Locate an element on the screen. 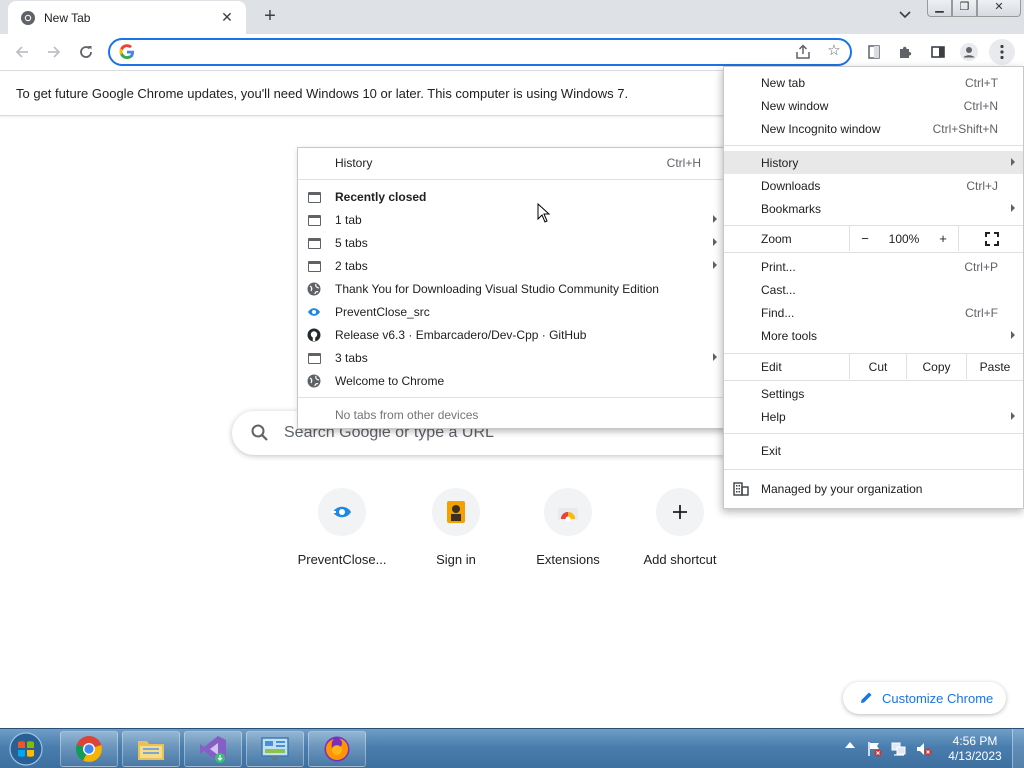  menu-item-new-incognito: New Incognito window Ctrl+Shift+N is located at coordinates (873, 128).